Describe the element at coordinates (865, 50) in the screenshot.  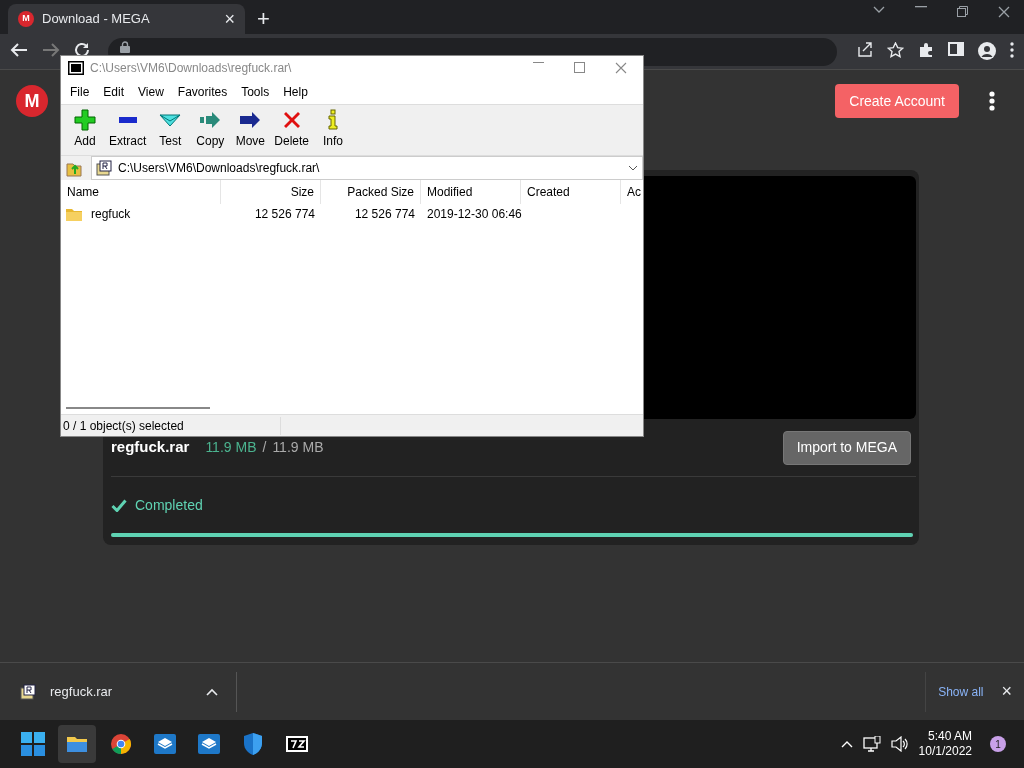
I see `share-icon` at that location.